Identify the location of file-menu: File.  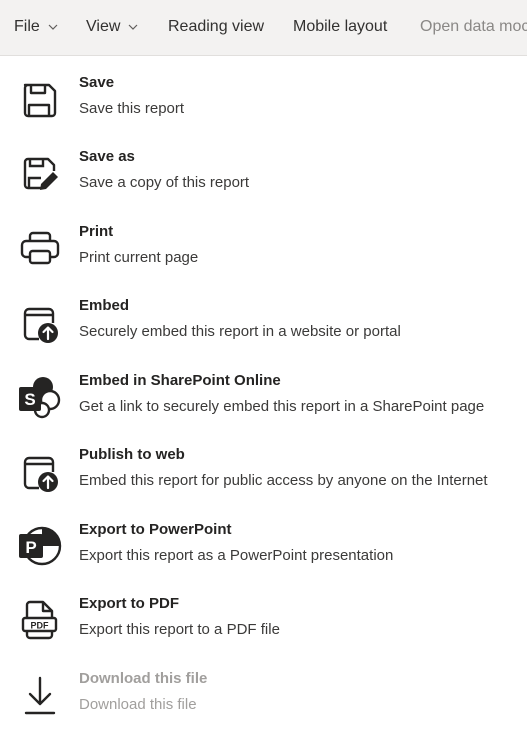
(36, 27).